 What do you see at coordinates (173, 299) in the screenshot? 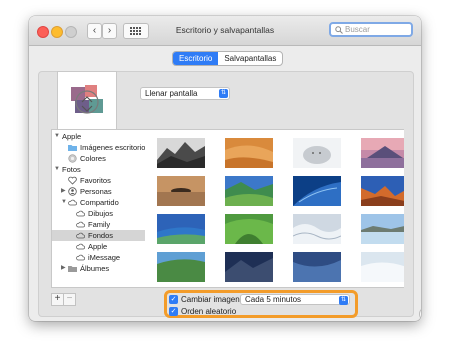
I see `change-picture-checkbox: ✓` at bounding box center [173, 299].